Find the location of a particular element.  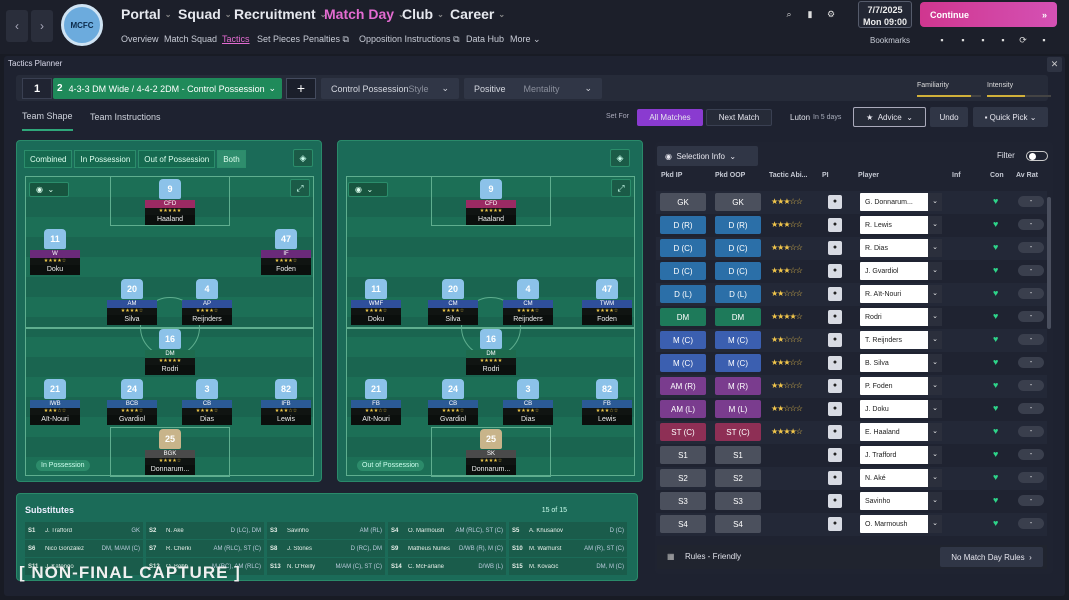

substitute-item: S15 M. Kovačić DM, M (C) is located at coordinates (568, 566).